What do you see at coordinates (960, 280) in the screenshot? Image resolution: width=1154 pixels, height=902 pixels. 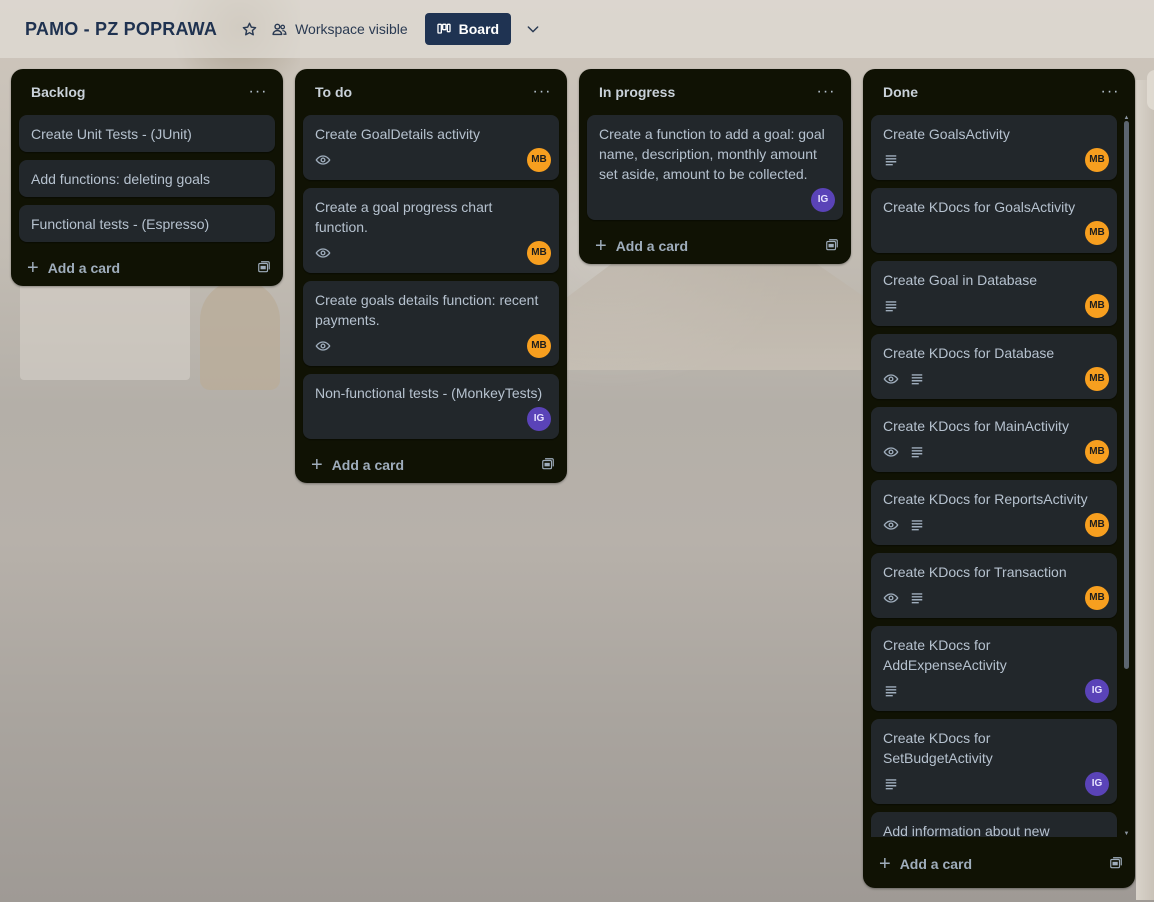 I see `card-title: Create Goal in Database` at bounding box center [960, 280].